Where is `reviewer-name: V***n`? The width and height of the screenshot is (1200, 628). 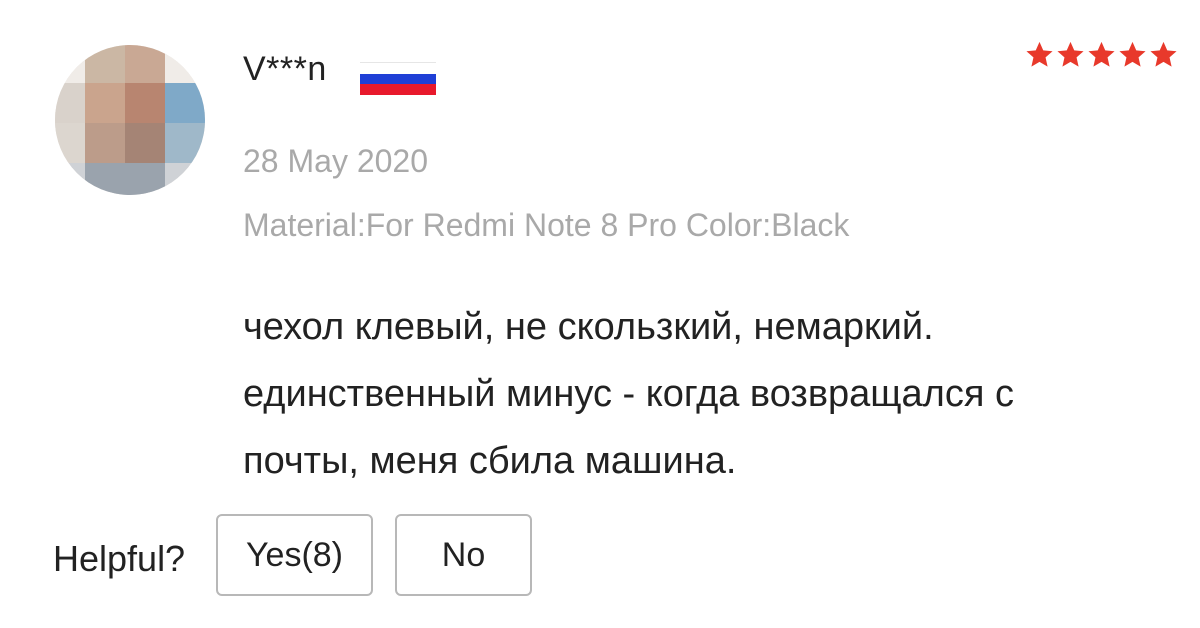
reviewer-name: V***n is located at coordinates (285, 69).